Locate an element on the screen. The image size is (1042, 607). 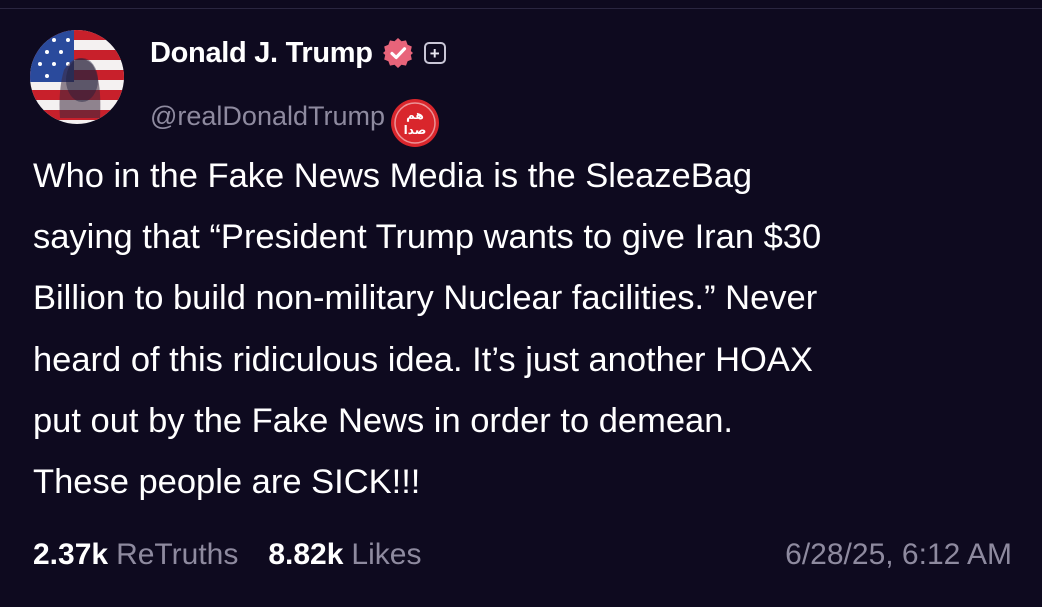
avatar is located at coordinates (77, 77).